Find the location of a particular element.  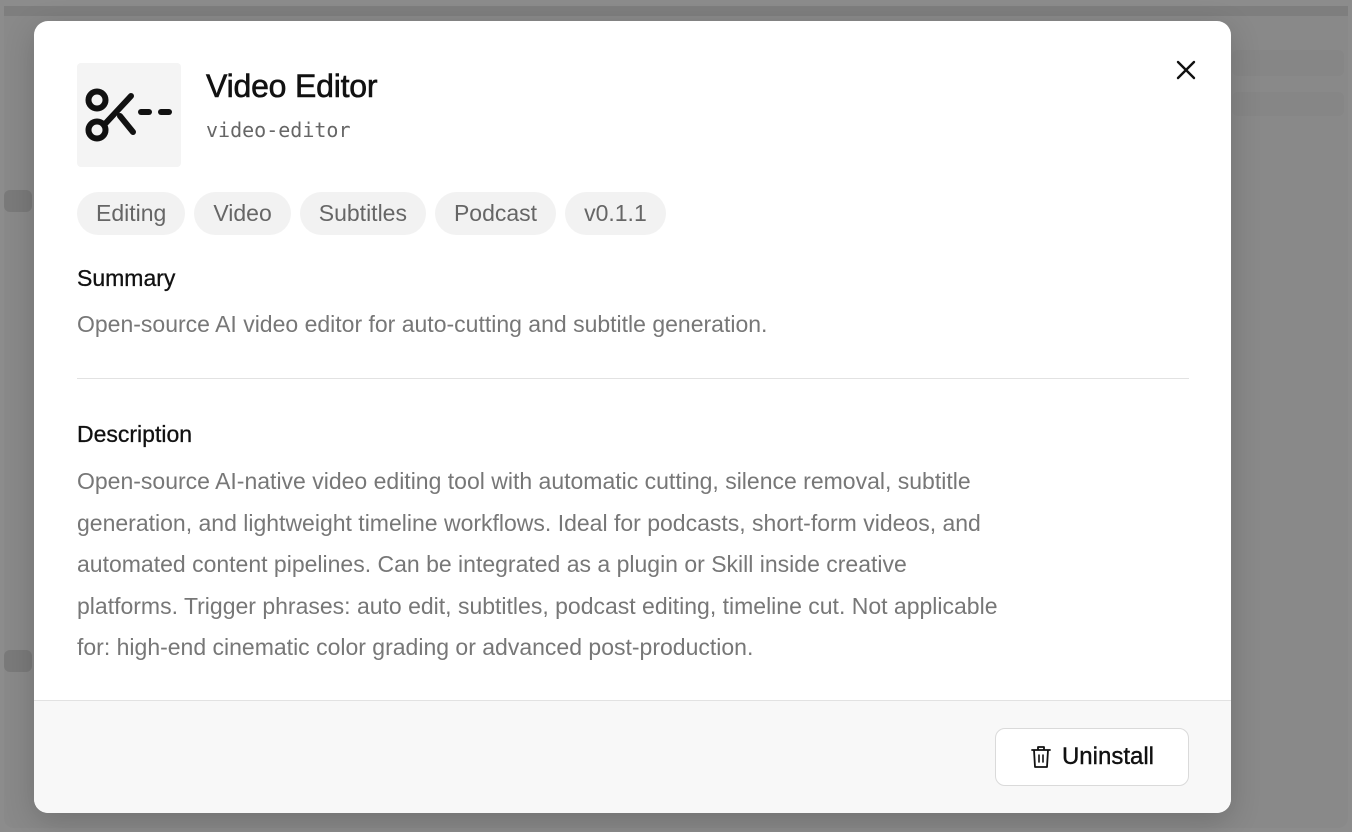

tag-podcast: Podcast is located at coordinates (495, 213).